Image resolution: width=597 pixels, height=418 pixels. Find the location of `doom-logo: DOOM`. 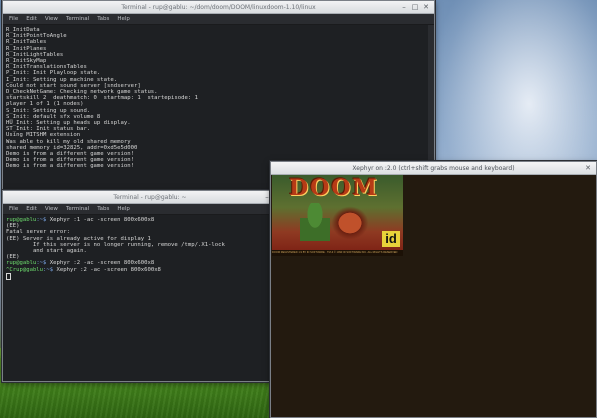

doom-logo: DOOM is located at coordinates (334, 188).